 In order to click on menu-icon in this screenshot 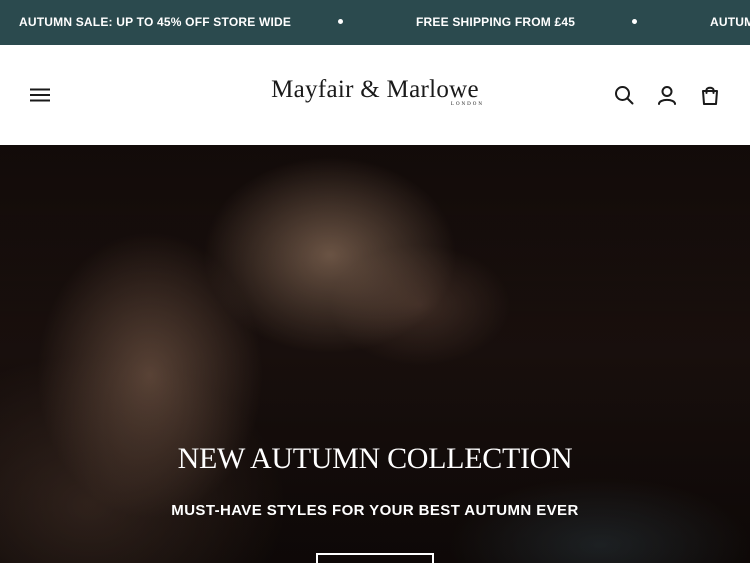, I will do `click(40, 95)`.